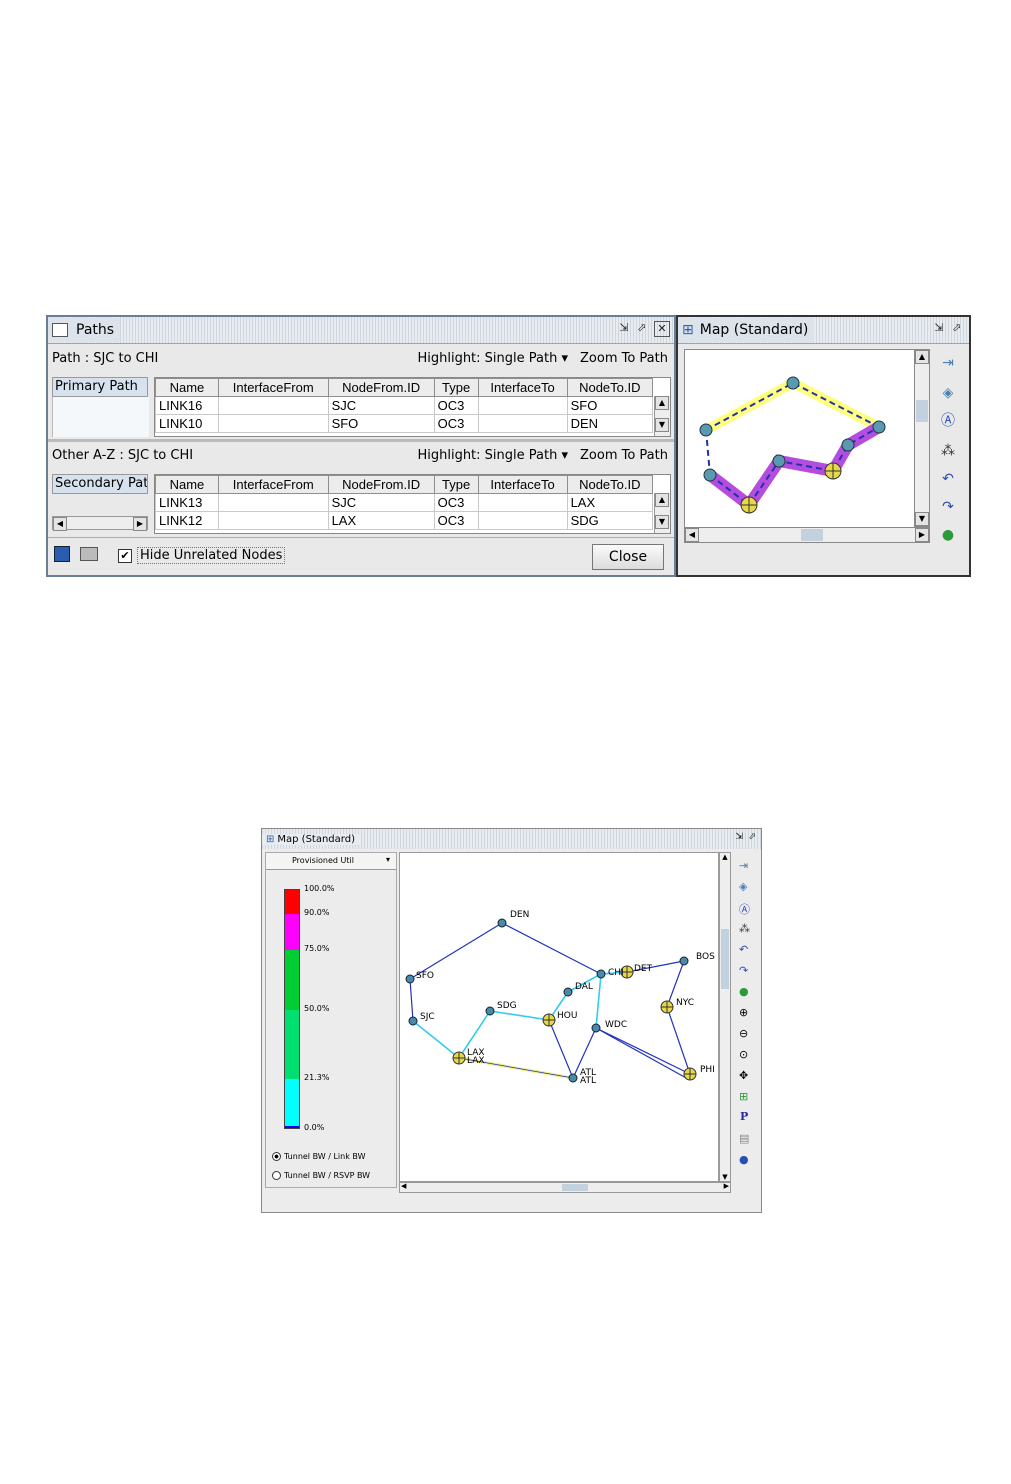  Describe the element at coordinates (823, 330) in the screenshot. I see `small-map-titlebar: ⊞ Map (Standard)` at that location.